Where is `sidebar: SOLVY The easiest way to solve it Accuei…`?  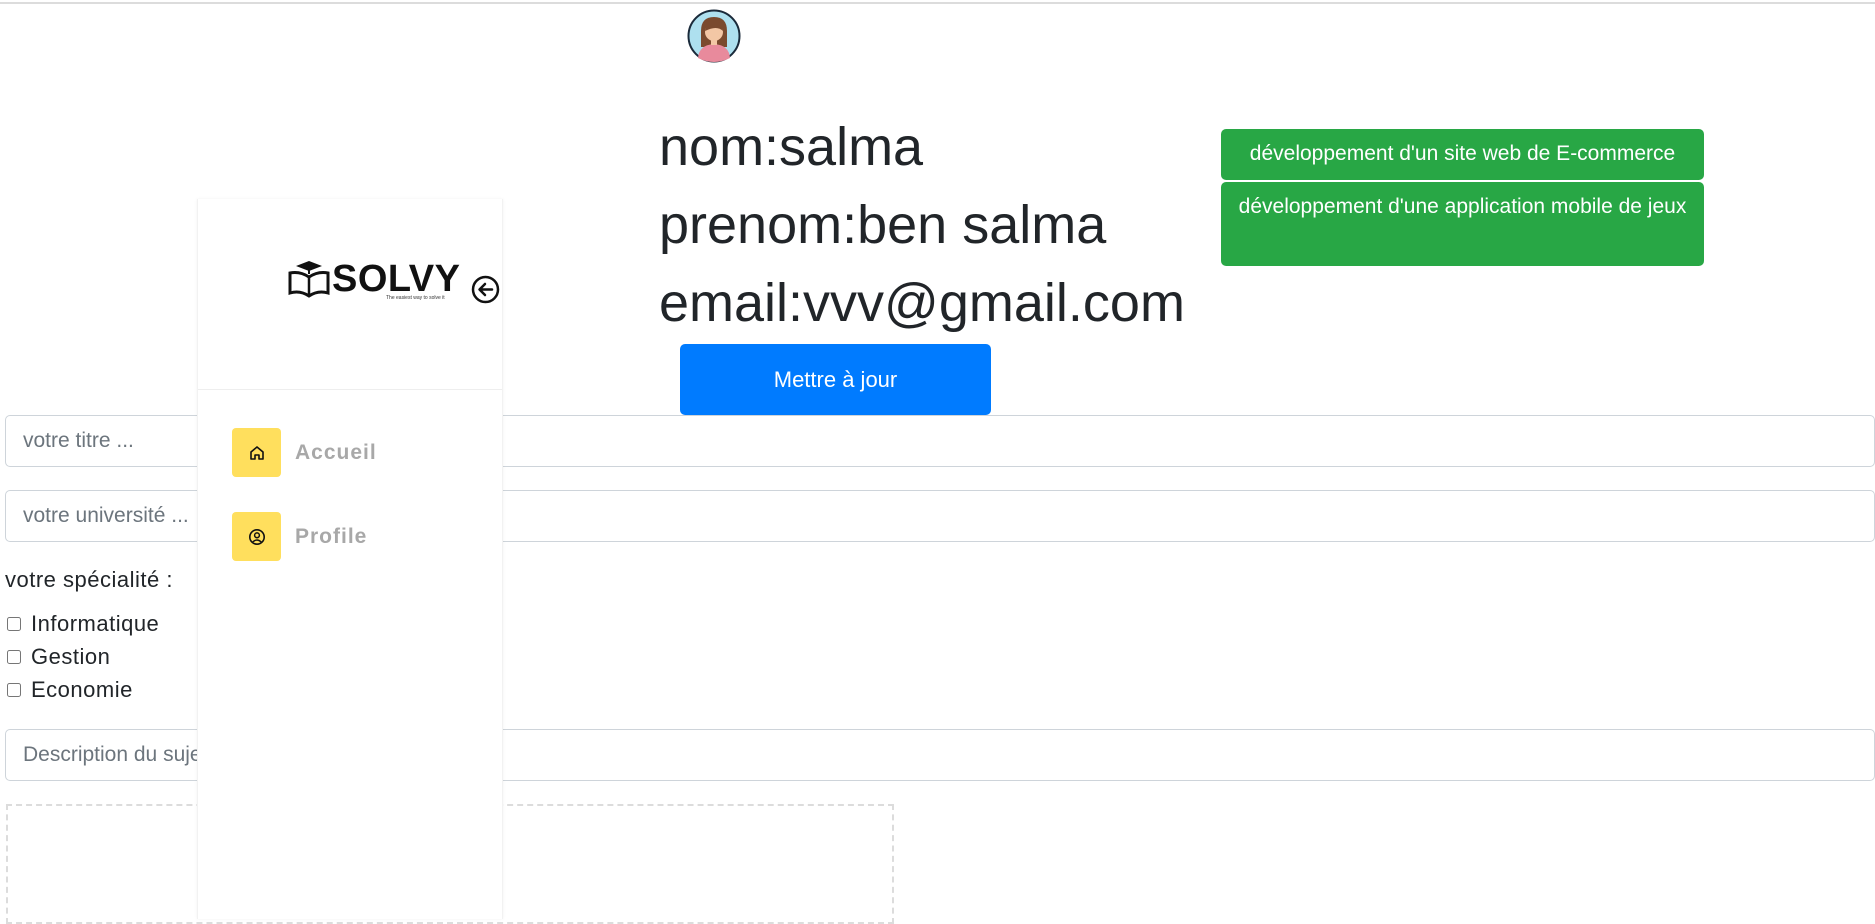
sidebar: SOLVY The easiest way to solve it Accuei… is located at coordinates (350, 559).